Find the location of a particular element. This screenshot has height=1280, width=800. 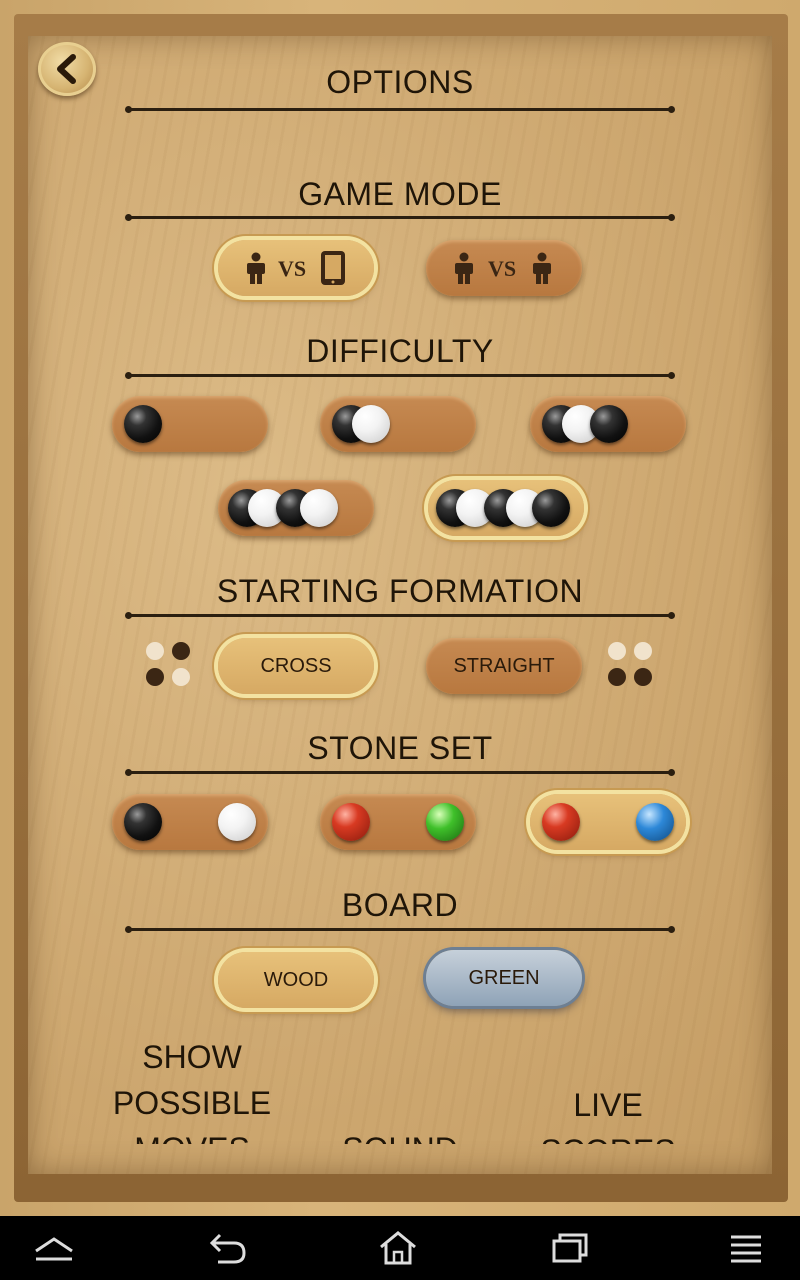

up-chevron-button is located at coordinates (54, 1248).